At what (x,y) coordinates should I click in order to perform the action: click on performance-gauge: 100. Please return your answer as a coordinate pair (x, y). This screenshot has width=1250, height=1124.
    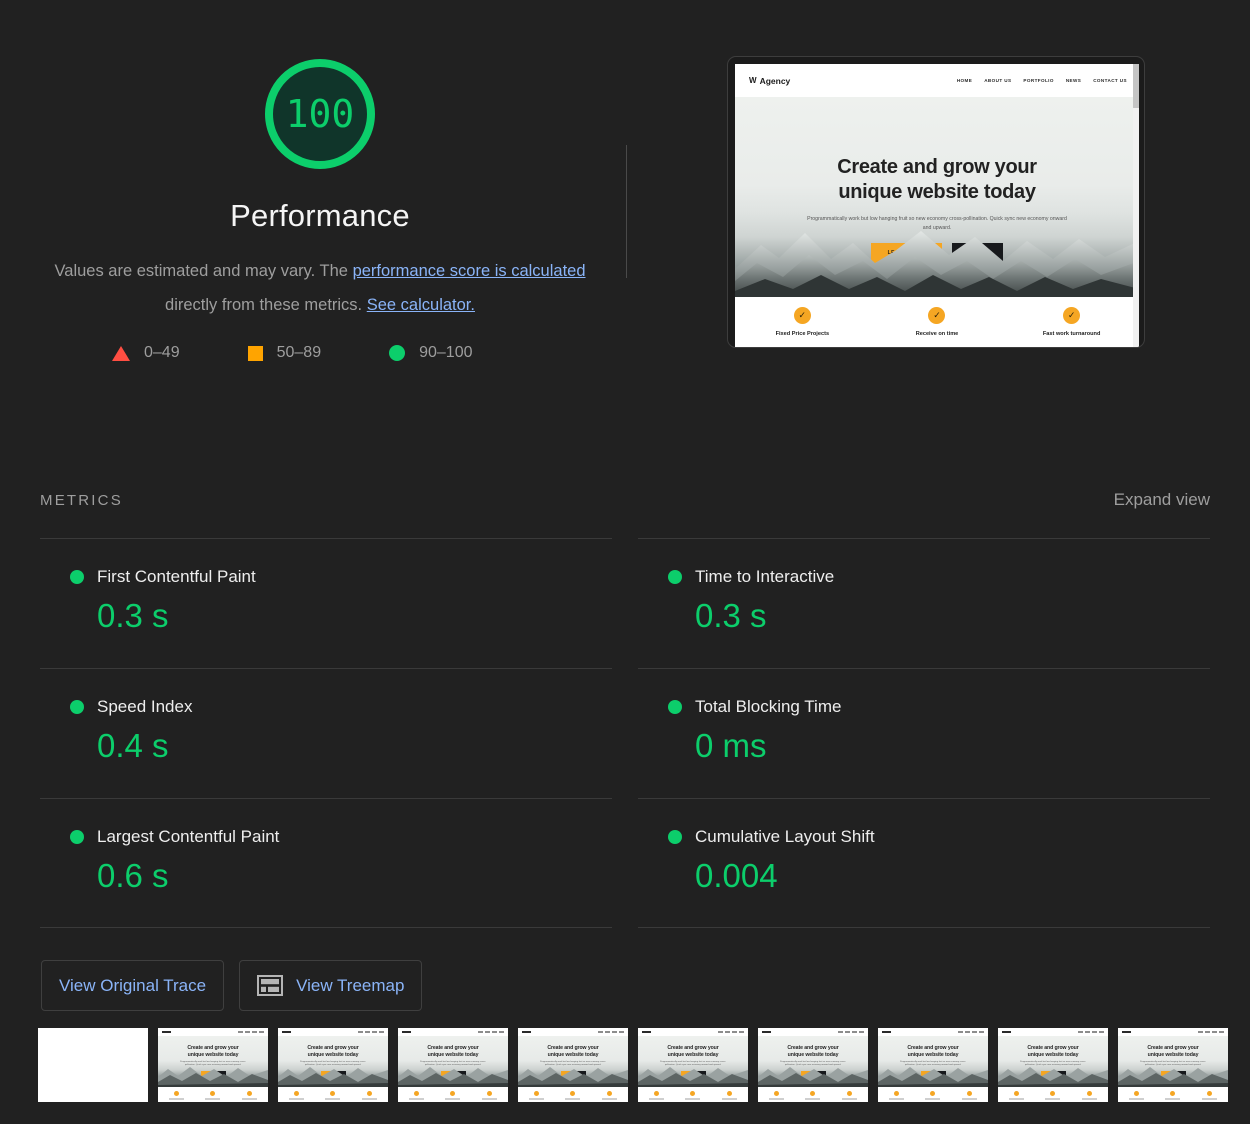
    Looking at the image, I should click on (320, 114).